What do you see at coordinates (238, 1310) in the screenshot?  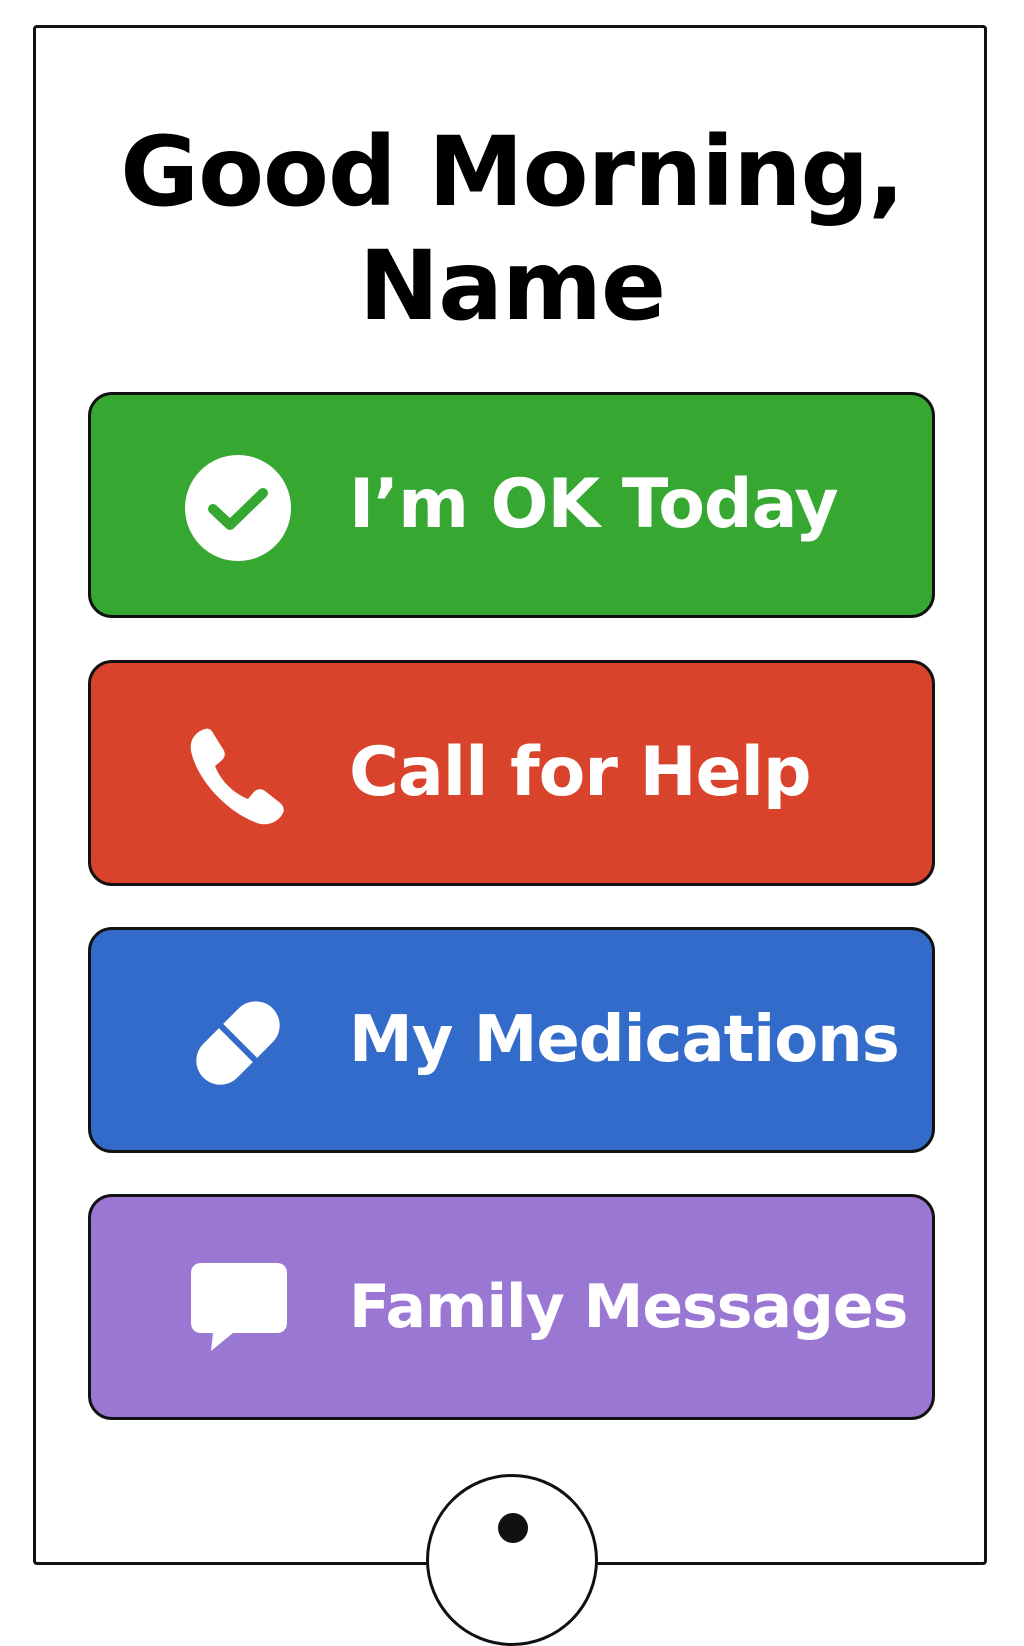 I see `chat-bubble-icon` at bounding box center [238, 1310].